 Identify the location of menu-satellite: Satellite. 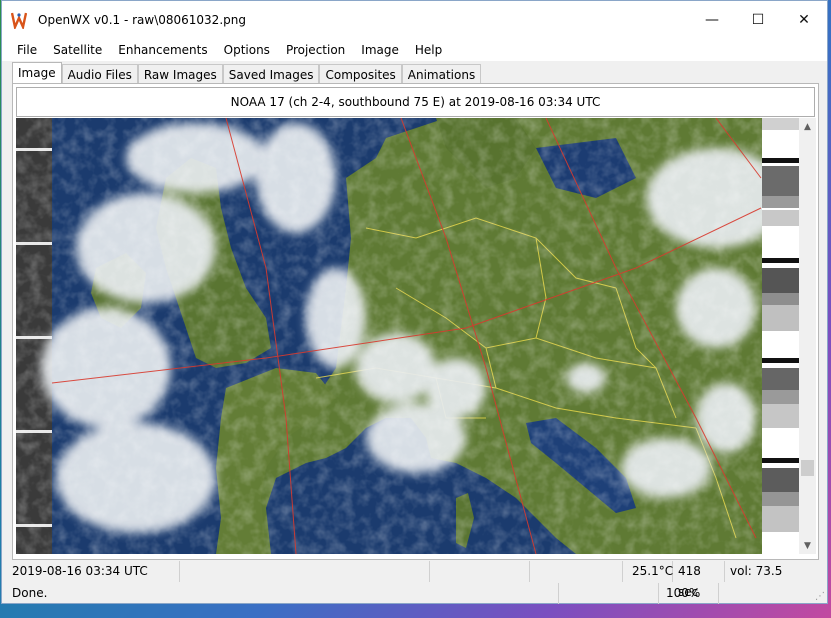
(77, 50).